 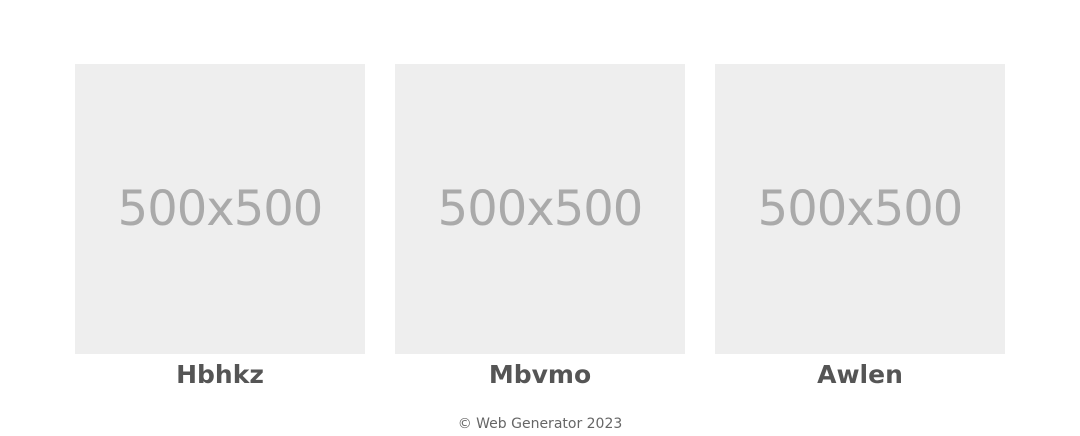 What do you see at coordinates (540, 424) in the screenshot?
I see `footer-copyright: © Web Generator 2023` at bounding box center [540, 424].